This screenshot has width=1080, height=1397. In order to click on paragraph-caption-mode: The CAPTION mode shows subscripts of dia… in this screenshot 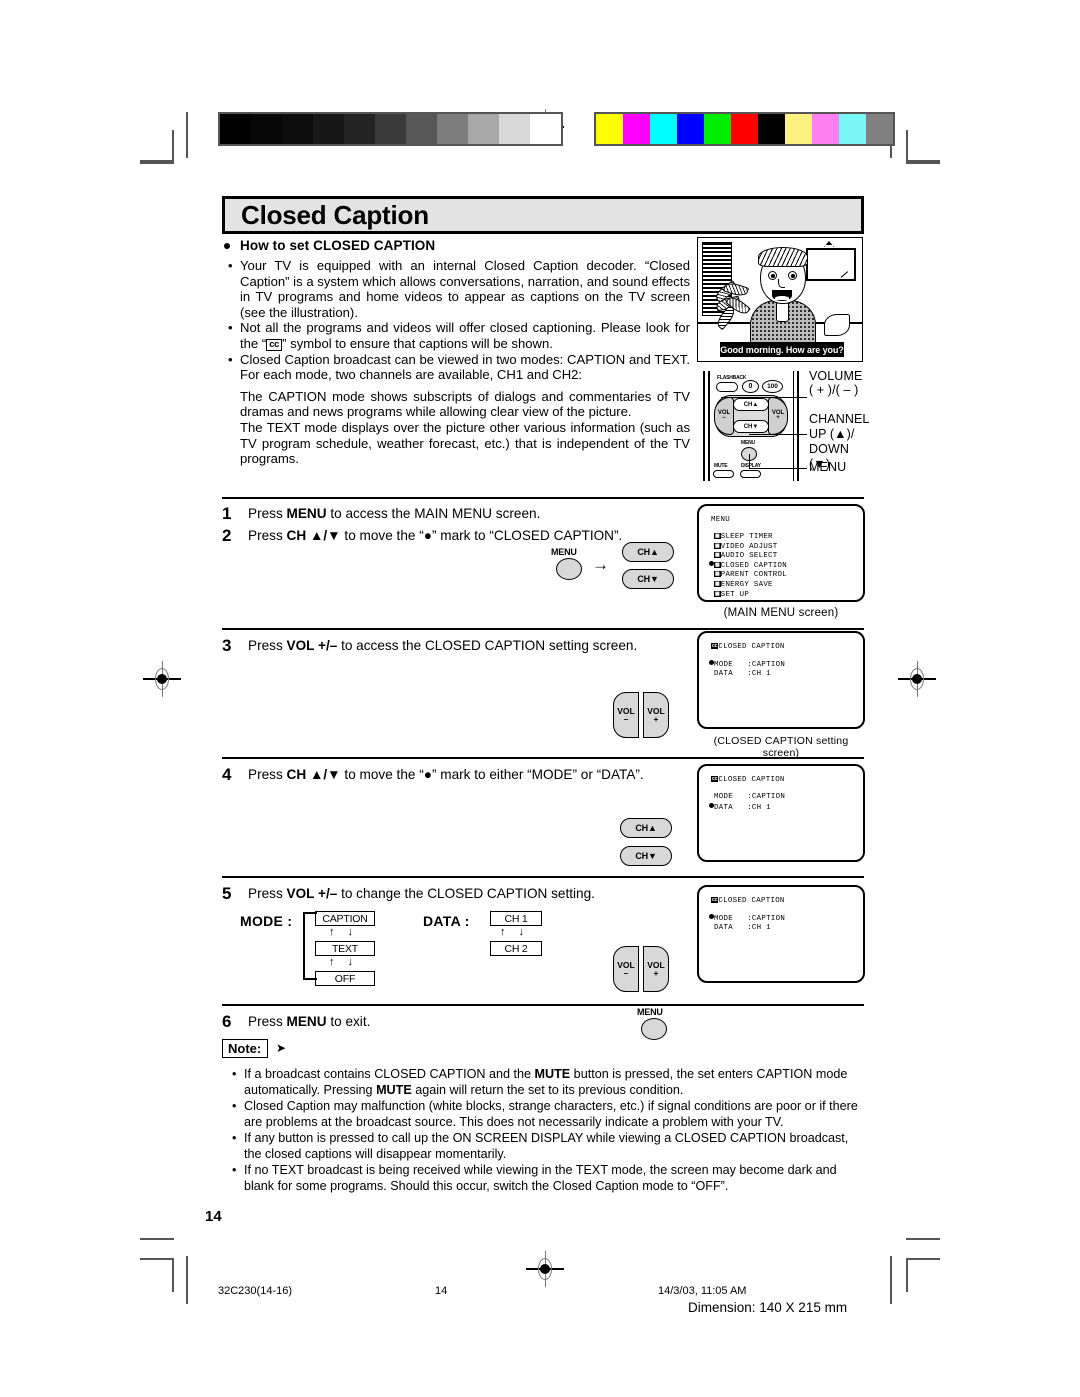, I will do `click(465, 404)`.